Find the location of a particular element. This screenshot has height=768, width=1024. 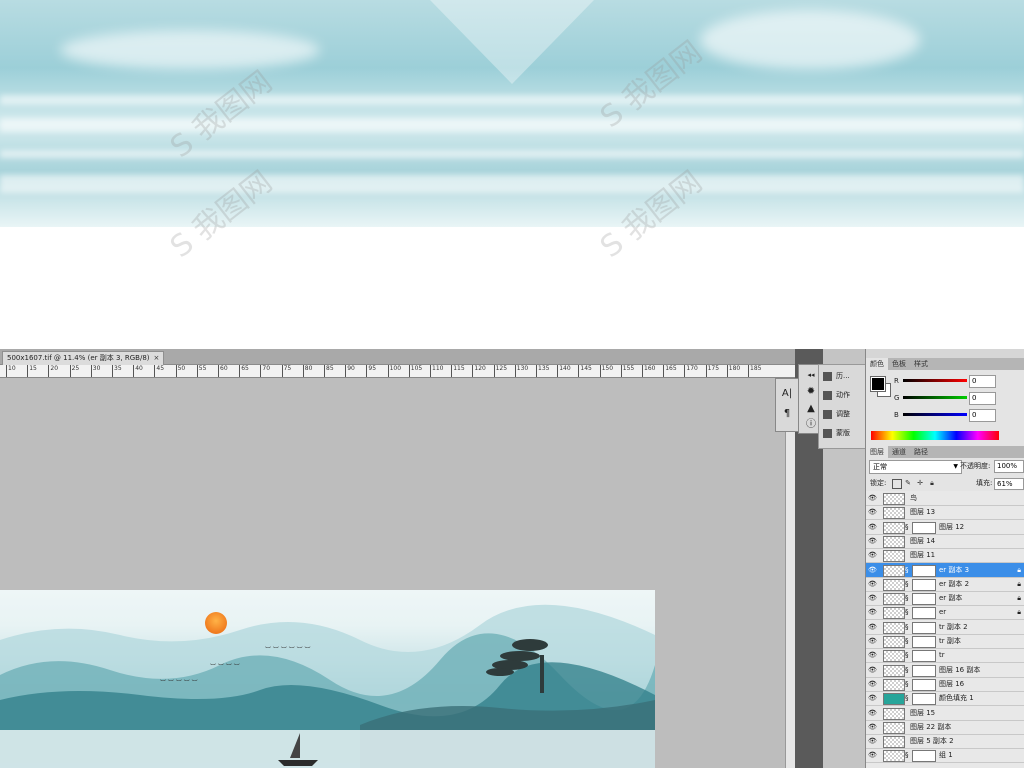

color-spectrum is located at coordinates (935, 435).